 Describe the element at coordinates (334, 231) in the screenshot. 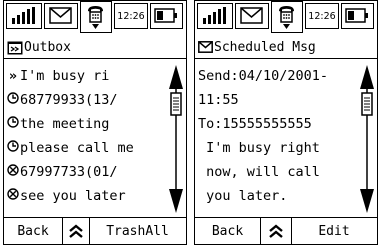

I see `edit-softkey: Edit` at that location.